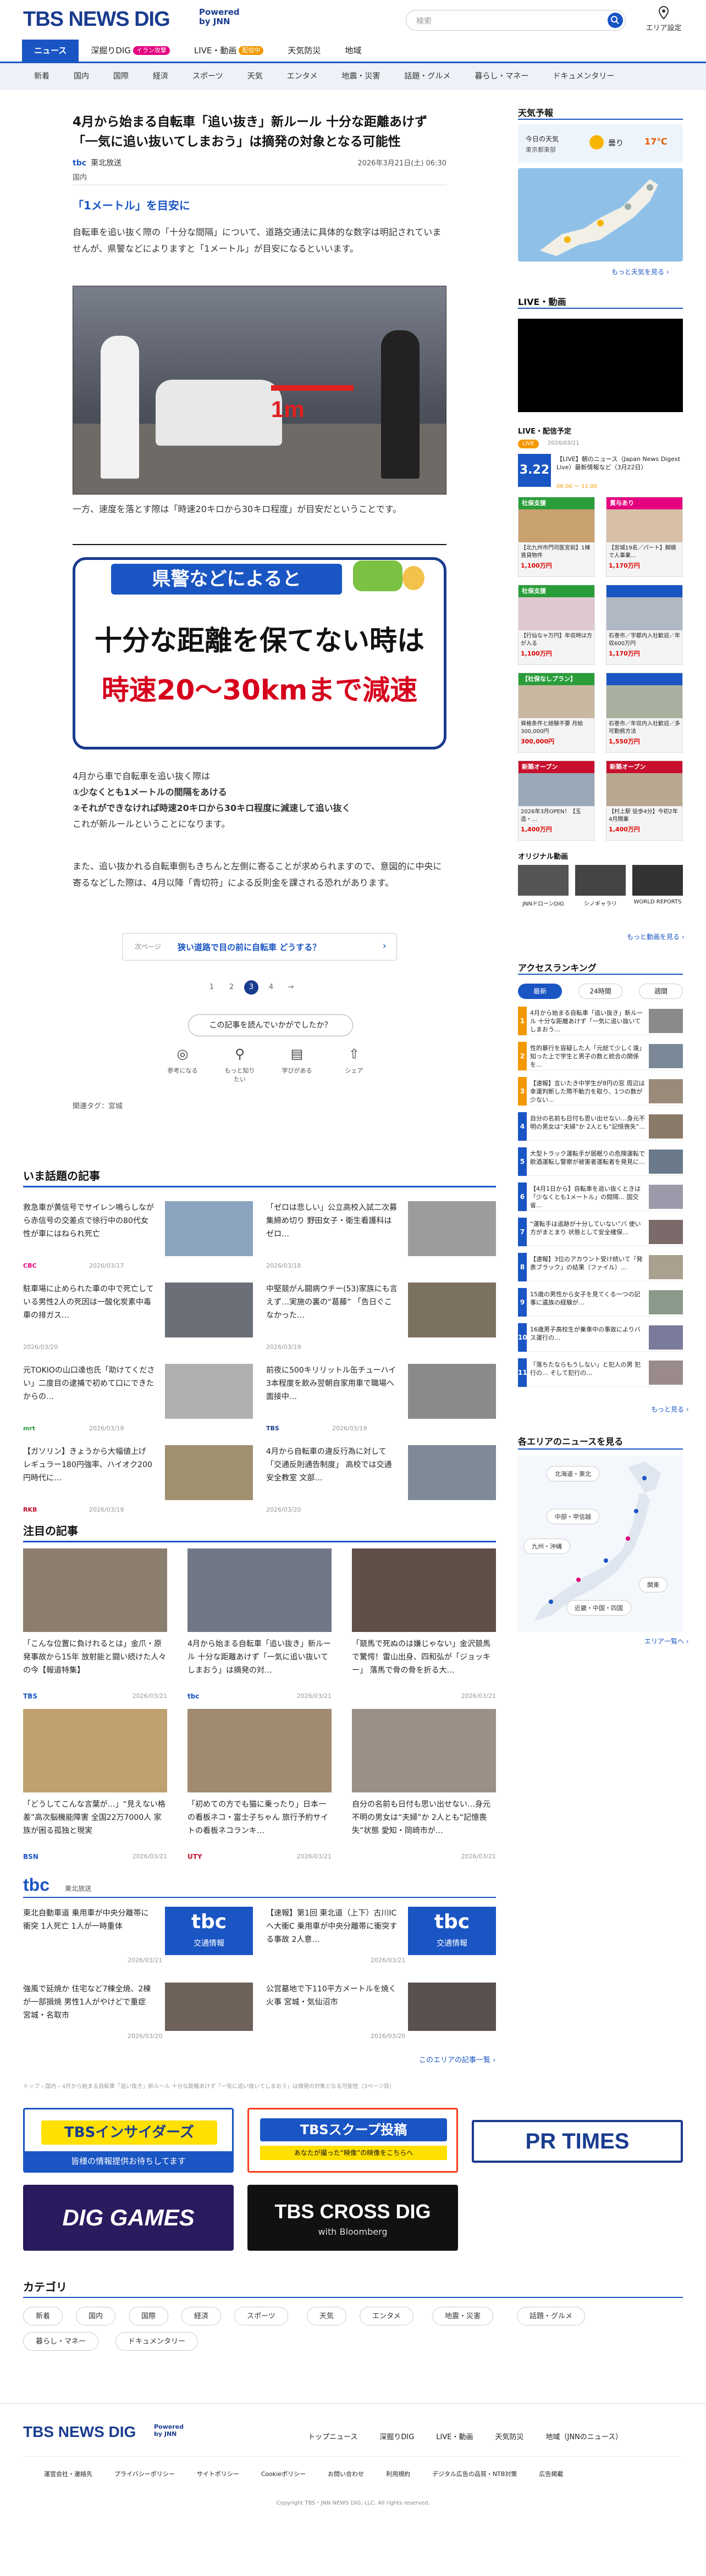  I want to click on subnav-item: 話題・グルメ, so click(427, 76).